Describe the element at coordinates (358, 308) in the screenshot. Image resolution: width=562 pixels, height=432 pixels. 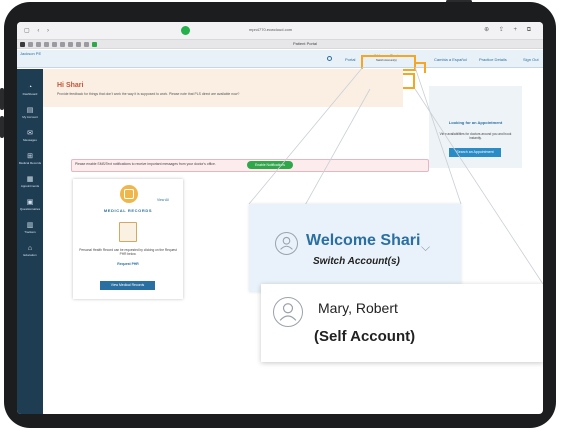
I see `account-option-name: Mary, Robert` at that location.